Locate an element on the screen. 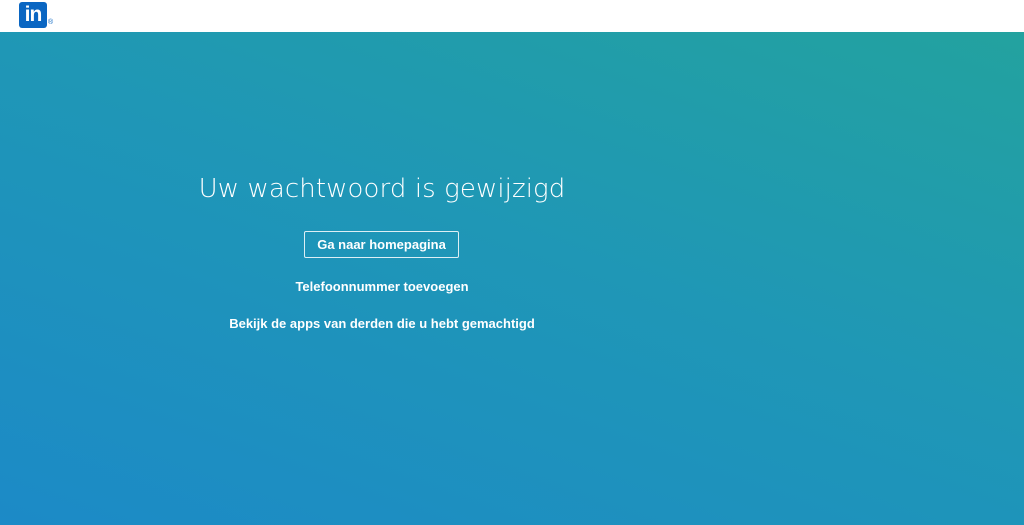 The height and width of the screenshot is (525, 1024). go-to-homepage-button: Ga naar homepagina is located at coordinates (381, 244).